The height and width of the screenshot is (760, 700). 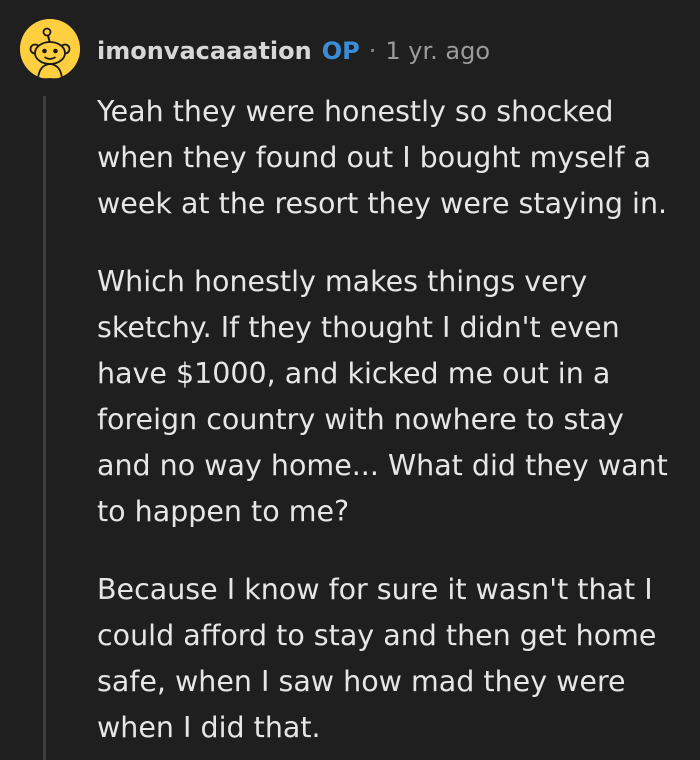 I want to click on user-avatar, so click(x=50, y=49).